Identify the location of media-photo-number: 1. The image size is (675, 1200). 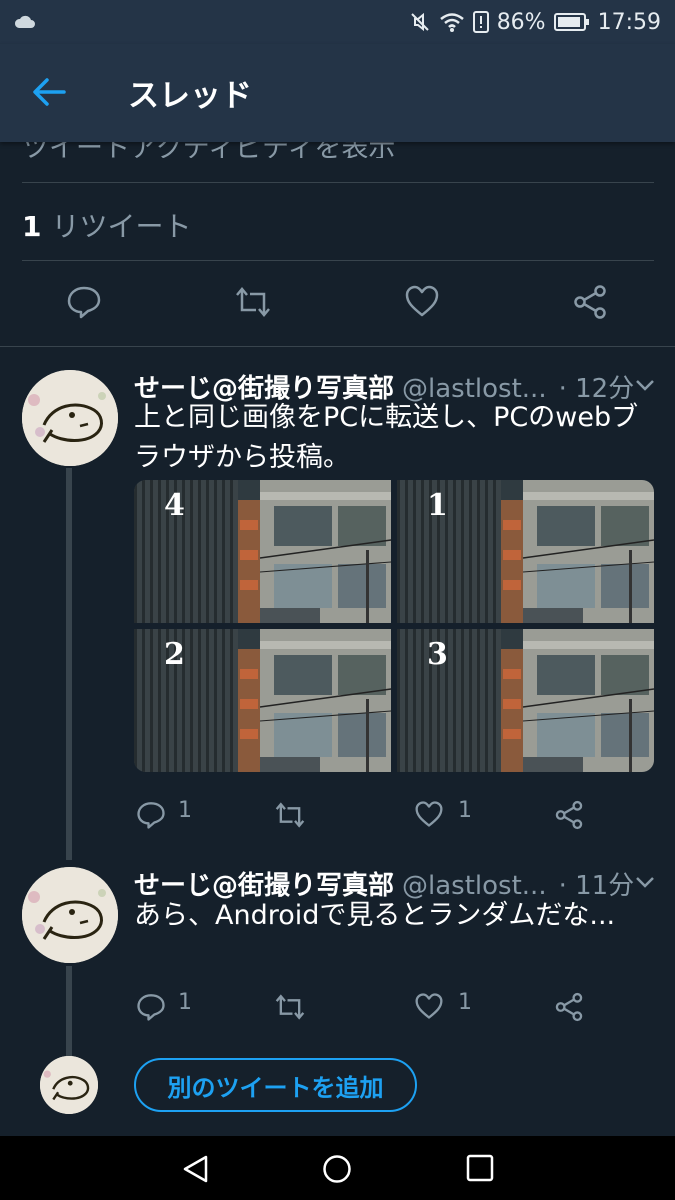
(437, 505).